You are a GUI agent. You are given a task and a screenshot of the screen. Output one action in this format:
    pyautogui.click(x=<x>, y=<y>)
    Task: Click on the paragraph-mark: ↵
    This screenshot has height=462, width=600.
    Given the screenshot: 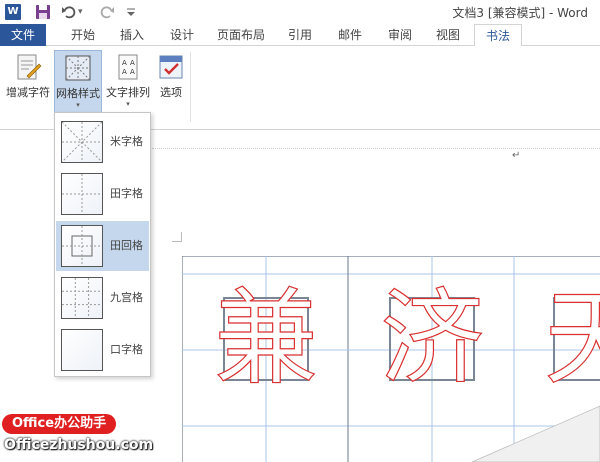 What is the action you would take?
    pyautogui.click(x=516, y=155)
    